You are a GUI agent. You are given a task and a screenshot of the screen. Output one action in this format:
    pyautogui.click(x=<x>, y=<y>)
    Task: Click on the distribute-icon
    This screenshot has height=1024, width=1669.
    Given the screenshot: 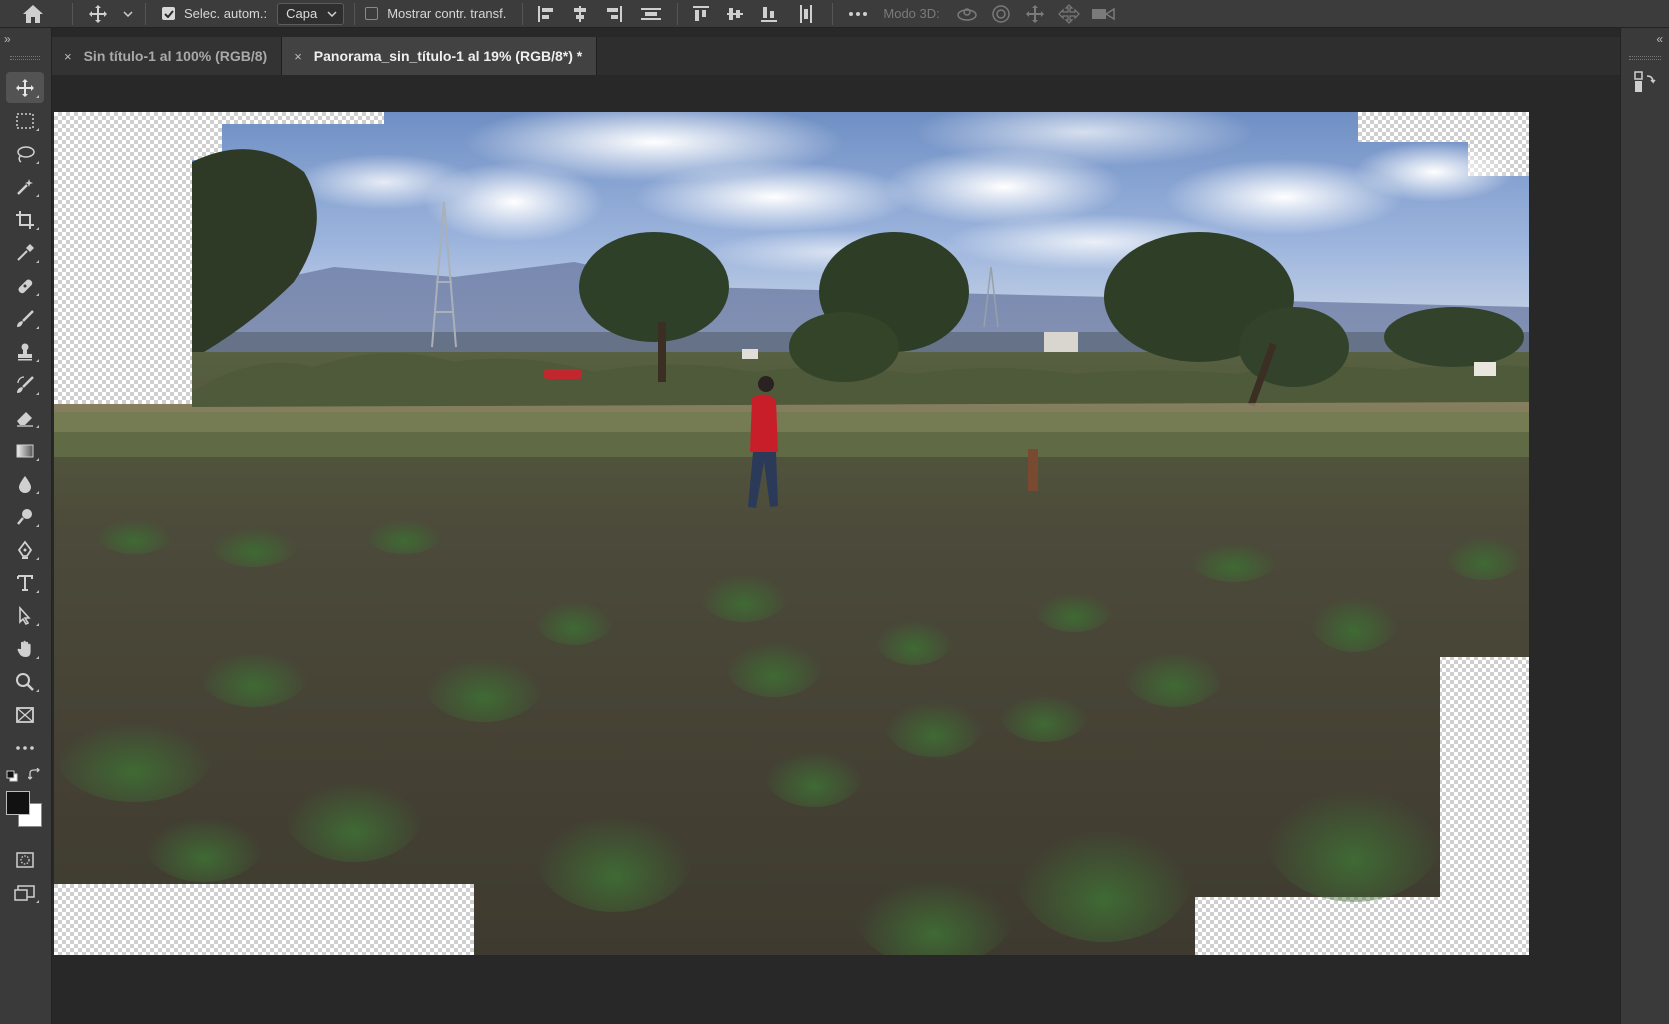 What is the action you would take?
    pyautogui.click(x=651, y=13)
    